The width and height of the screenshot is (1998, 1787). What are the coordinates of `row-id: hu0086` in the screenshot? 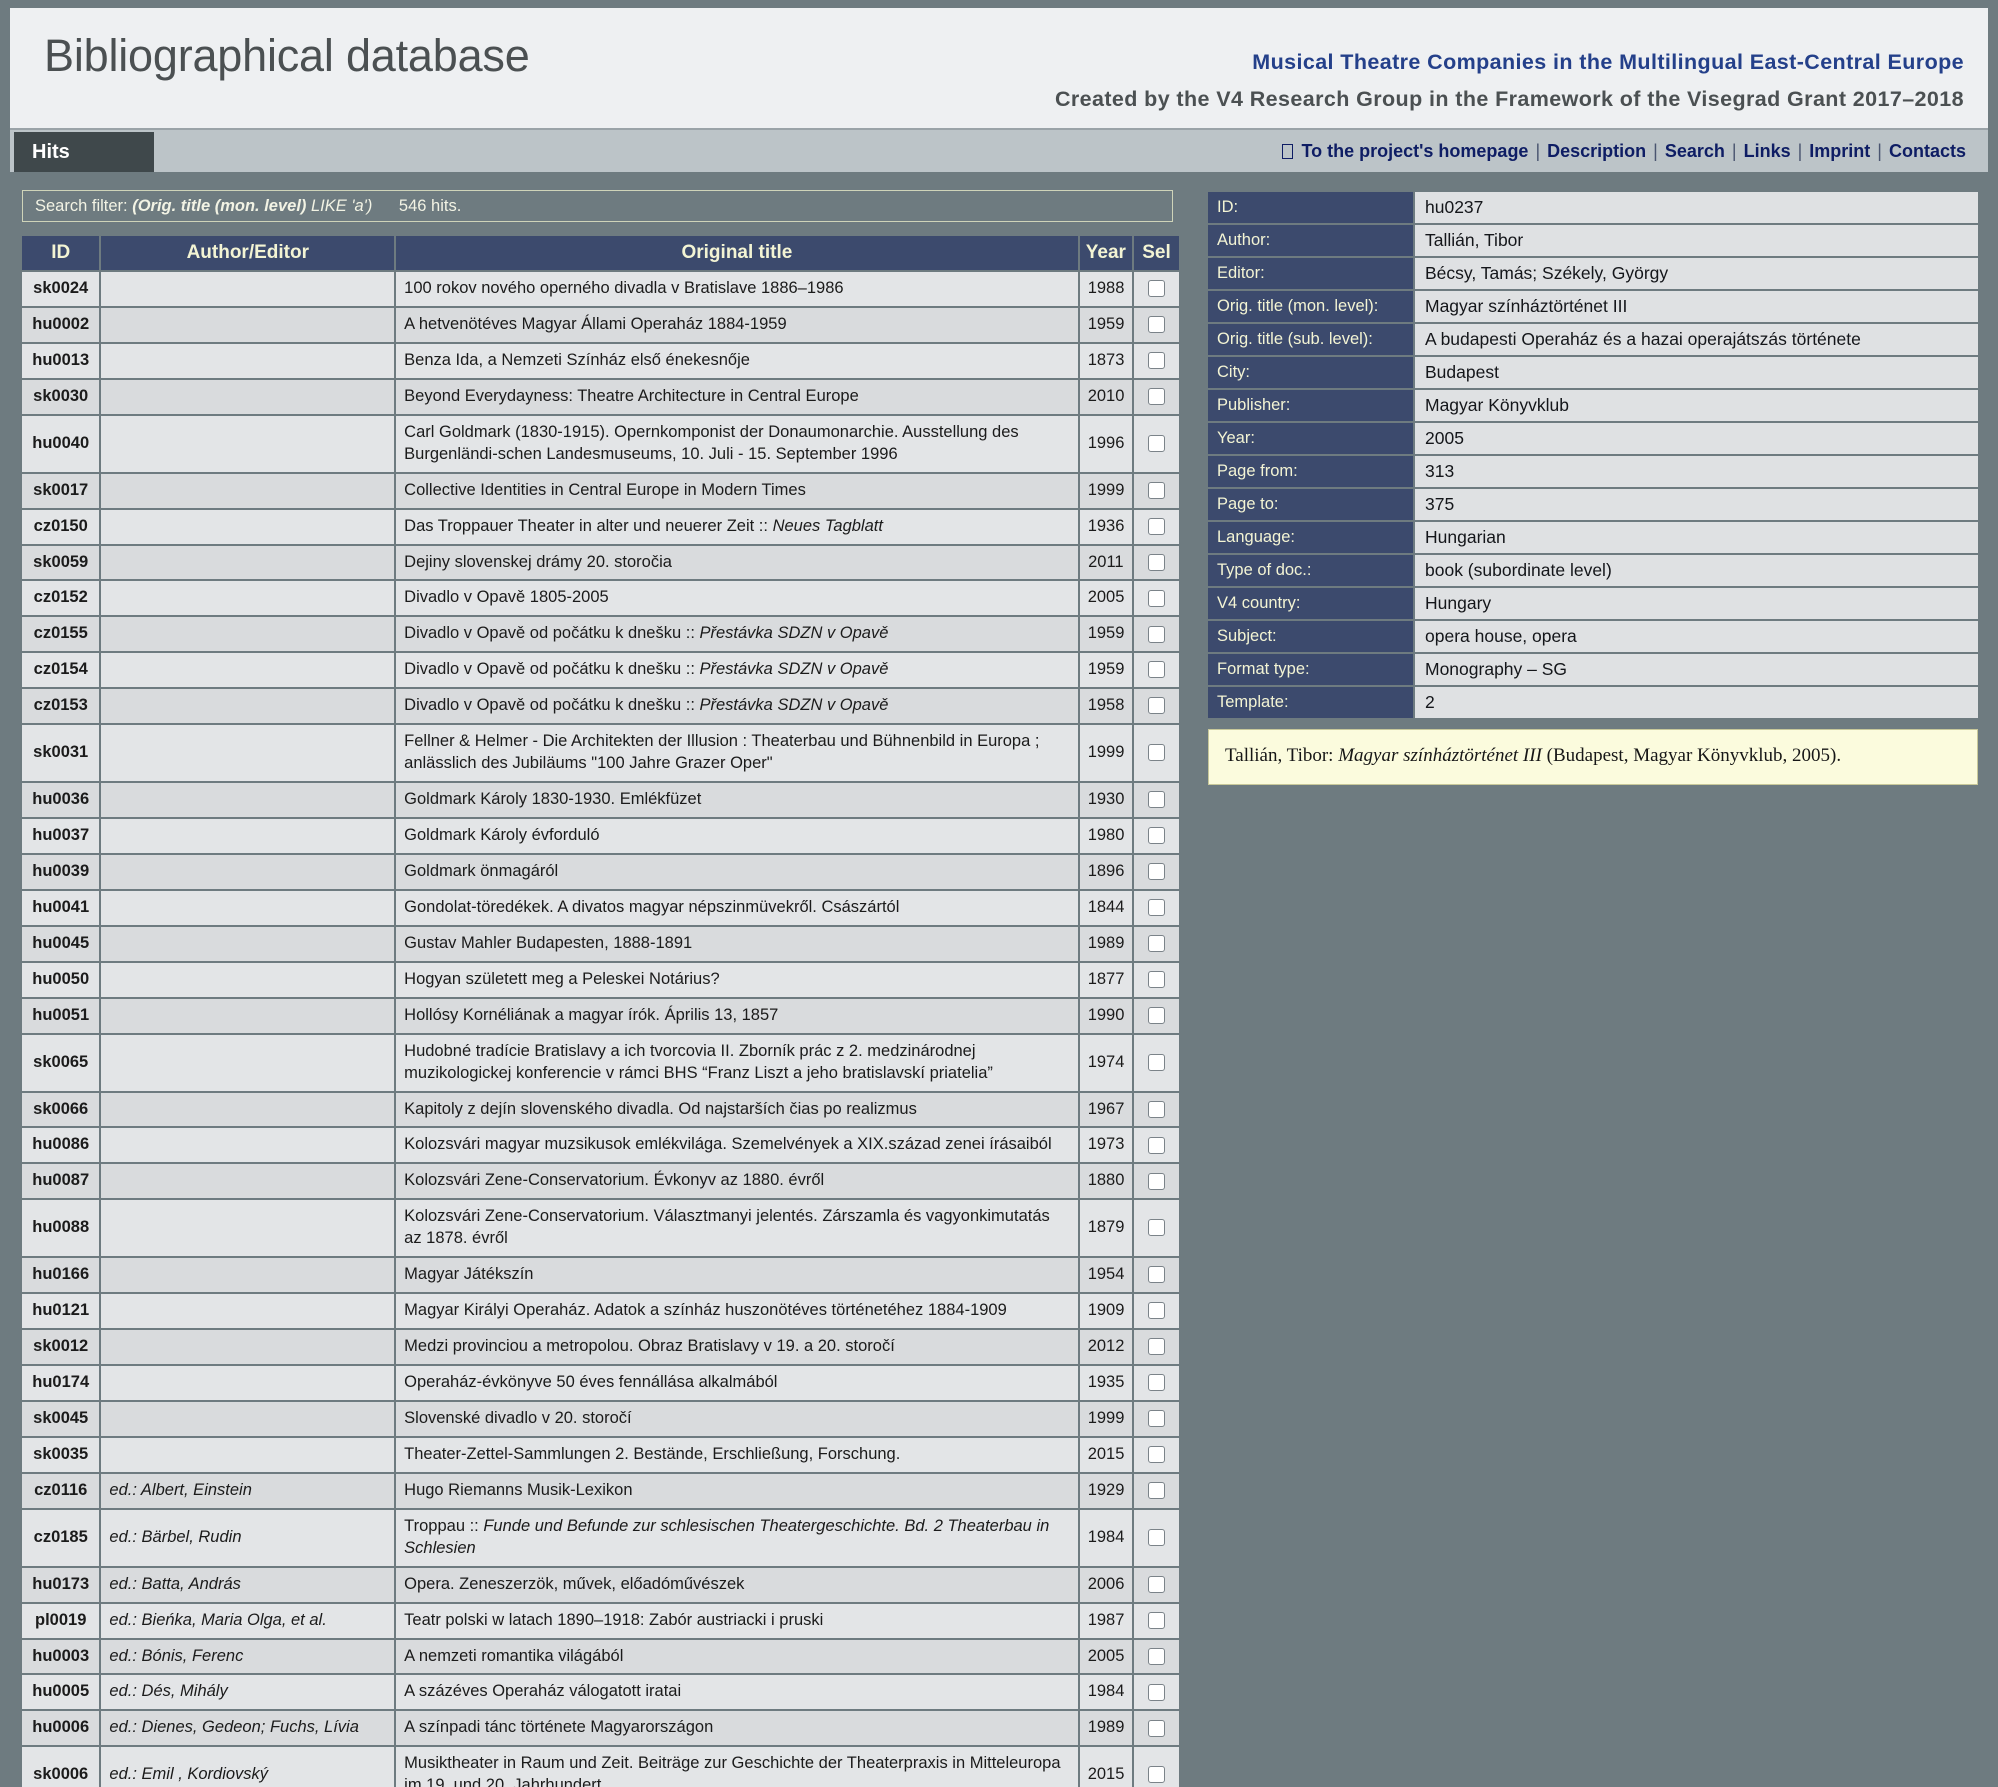 It's located at (62, 1145).